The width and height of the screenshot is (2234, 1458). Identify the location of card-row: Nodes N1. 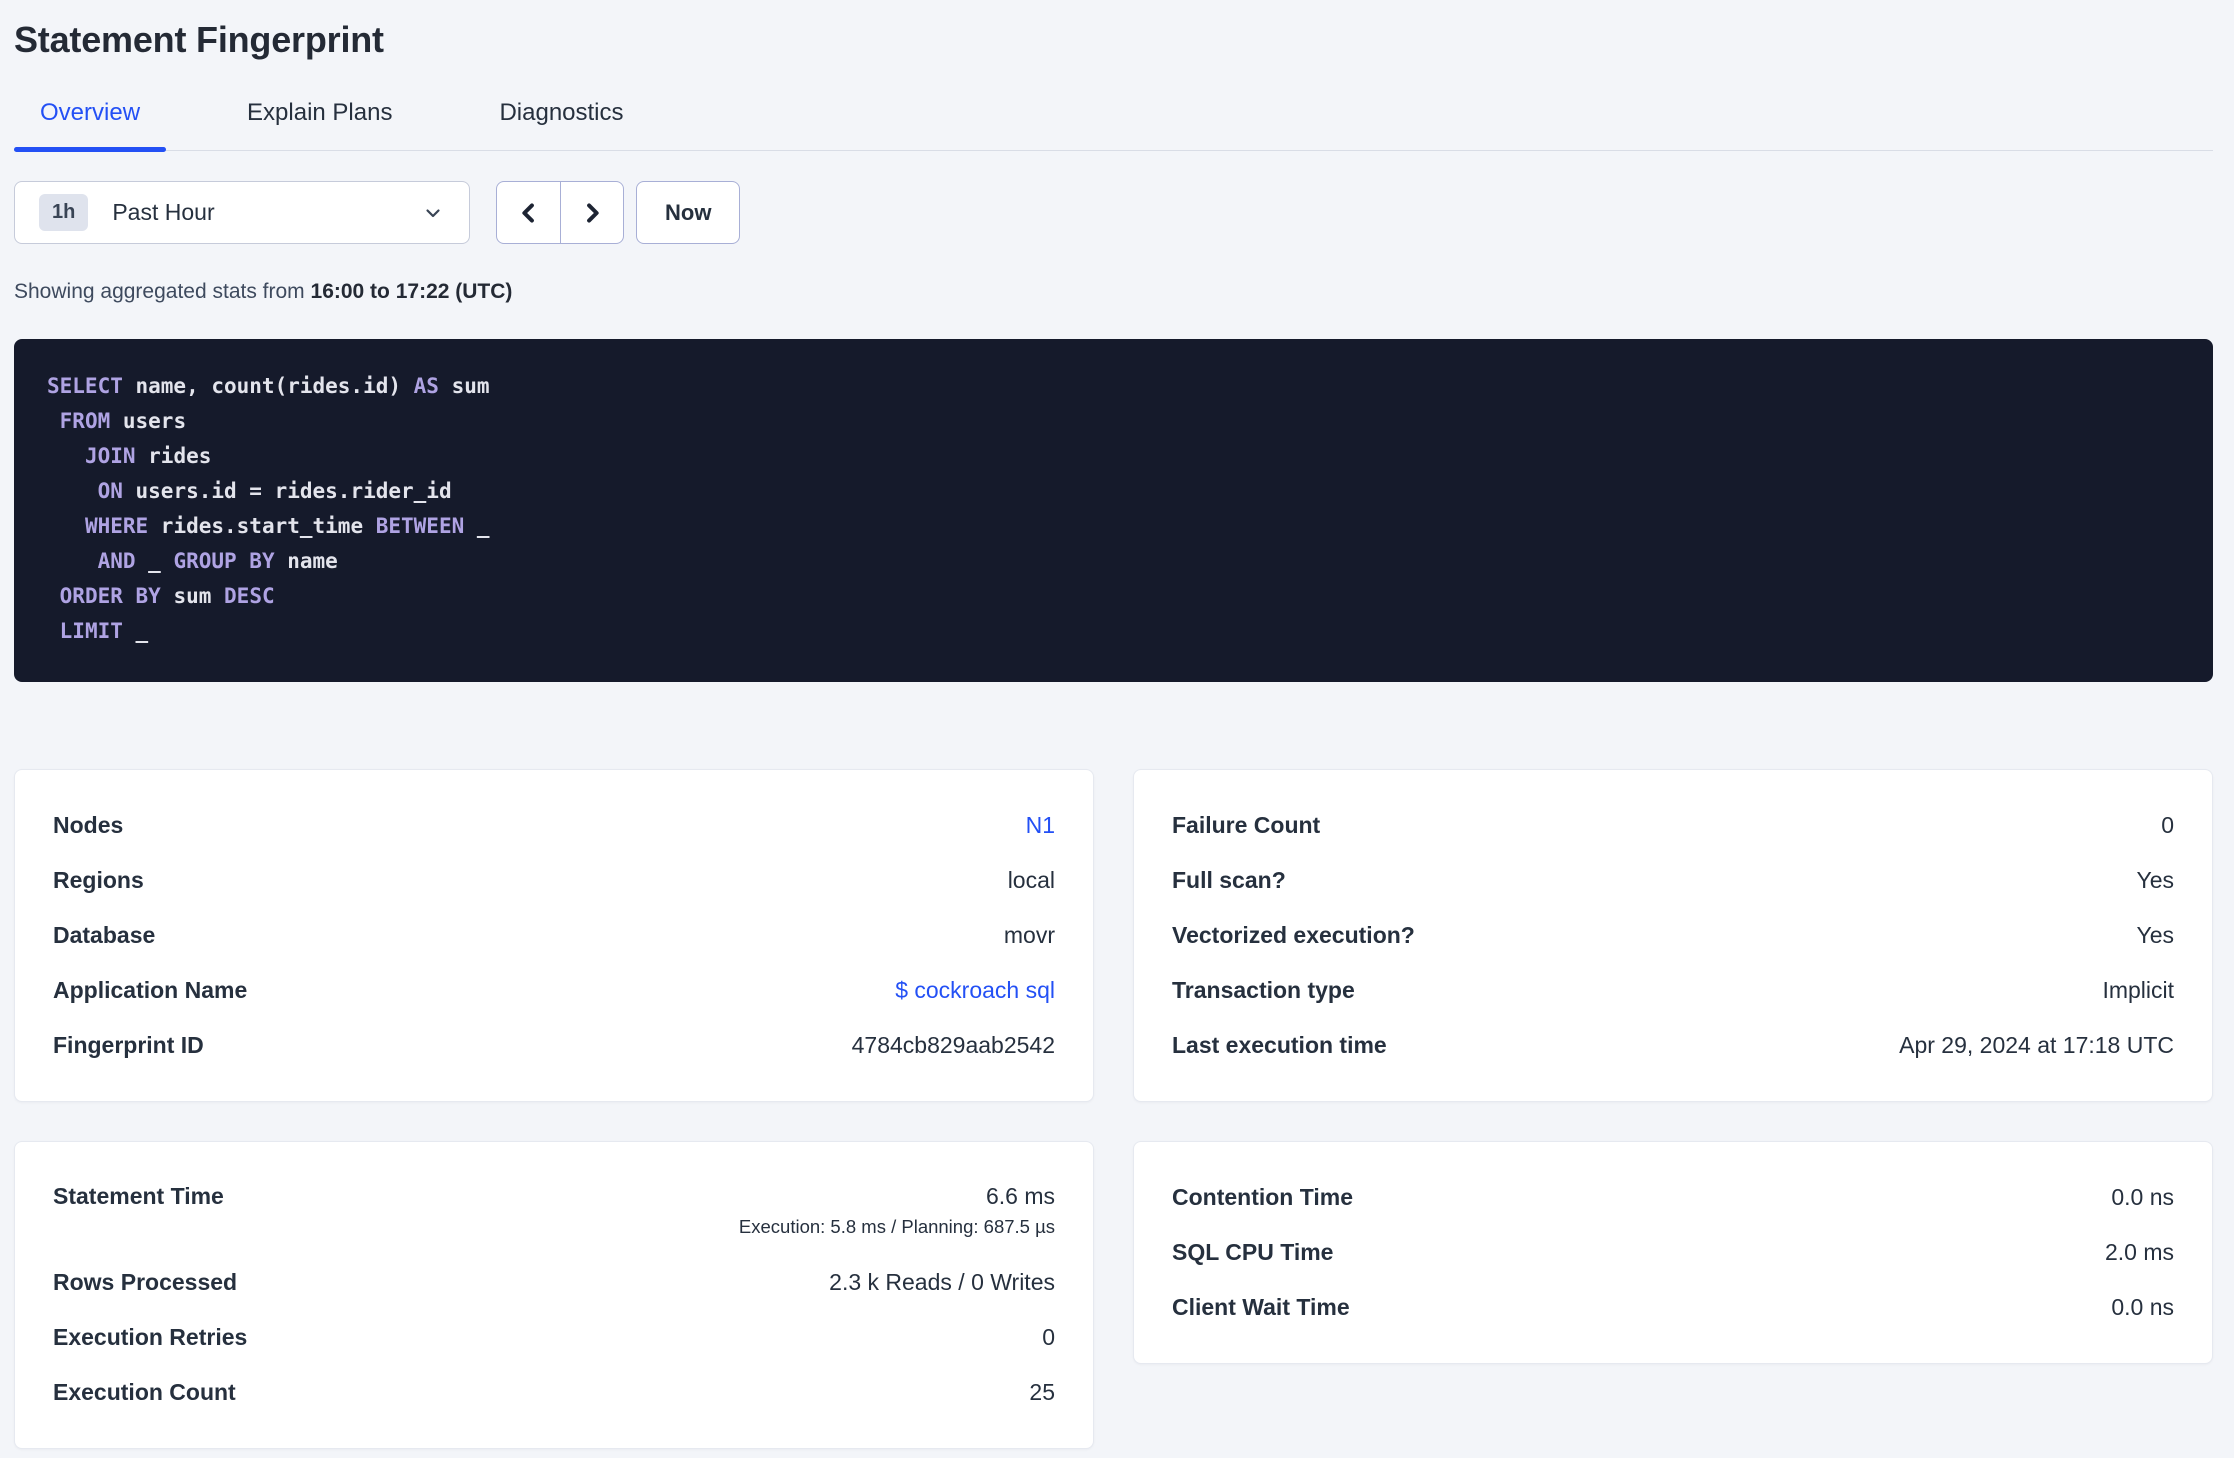
(554, 825).